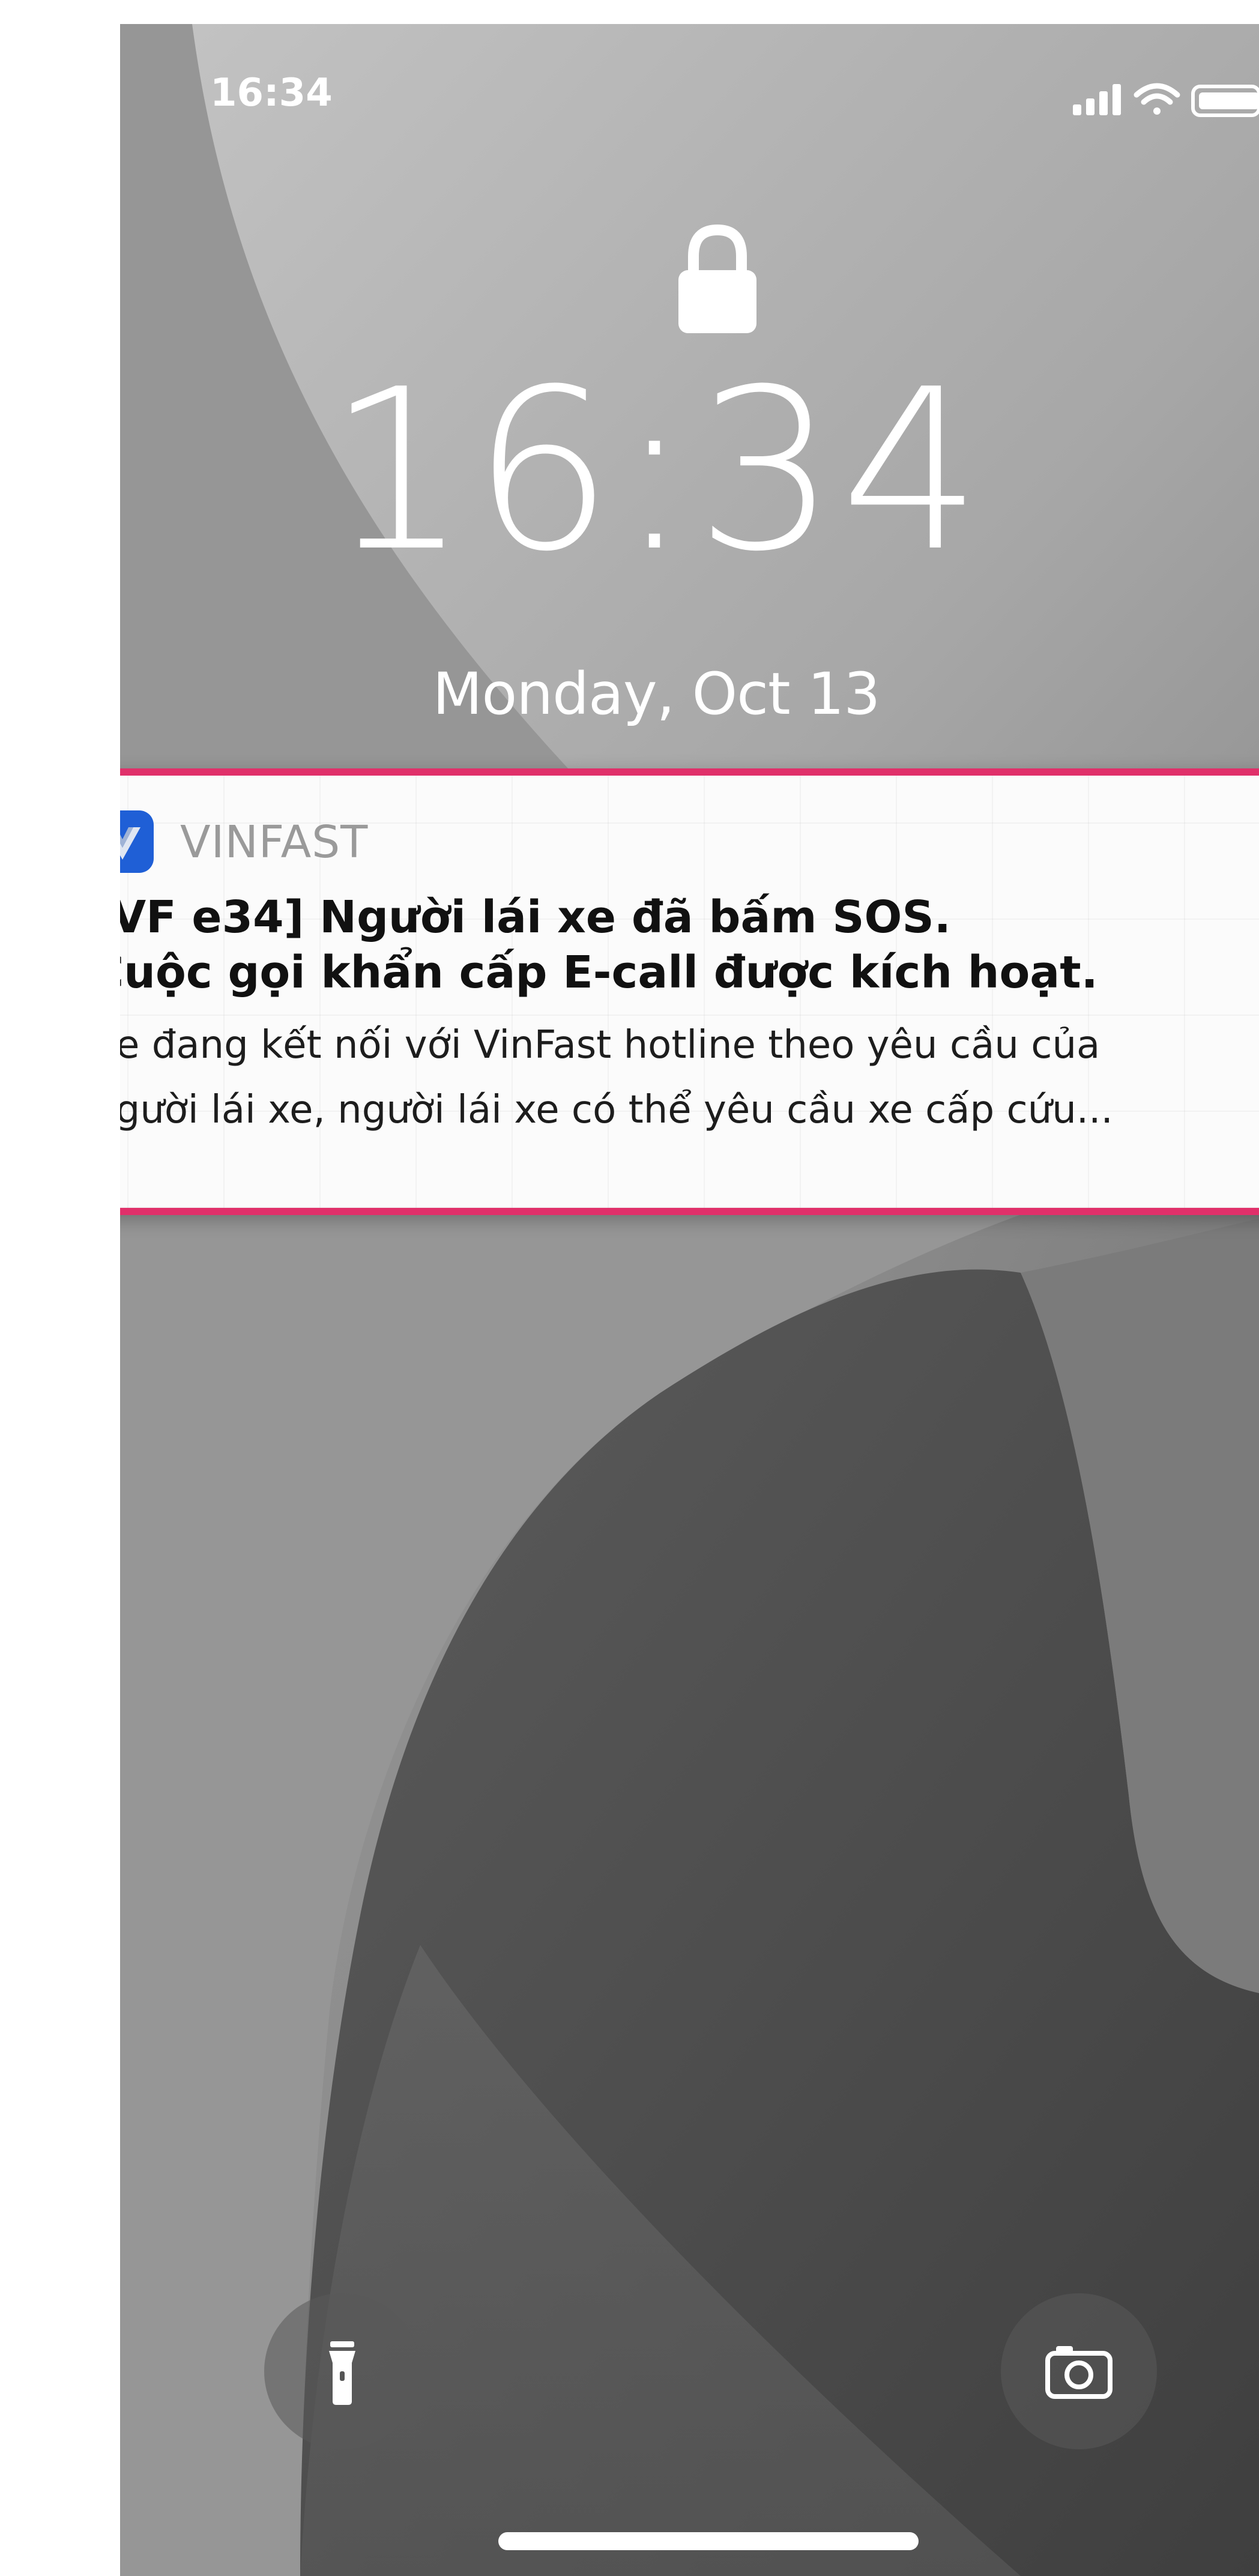 The image size is (1259, 2576). What do you see at coordinates (656, 694) in the screenshot?
I see `lock-date: Monday, Oct 13` at bounding box center [656, 694].